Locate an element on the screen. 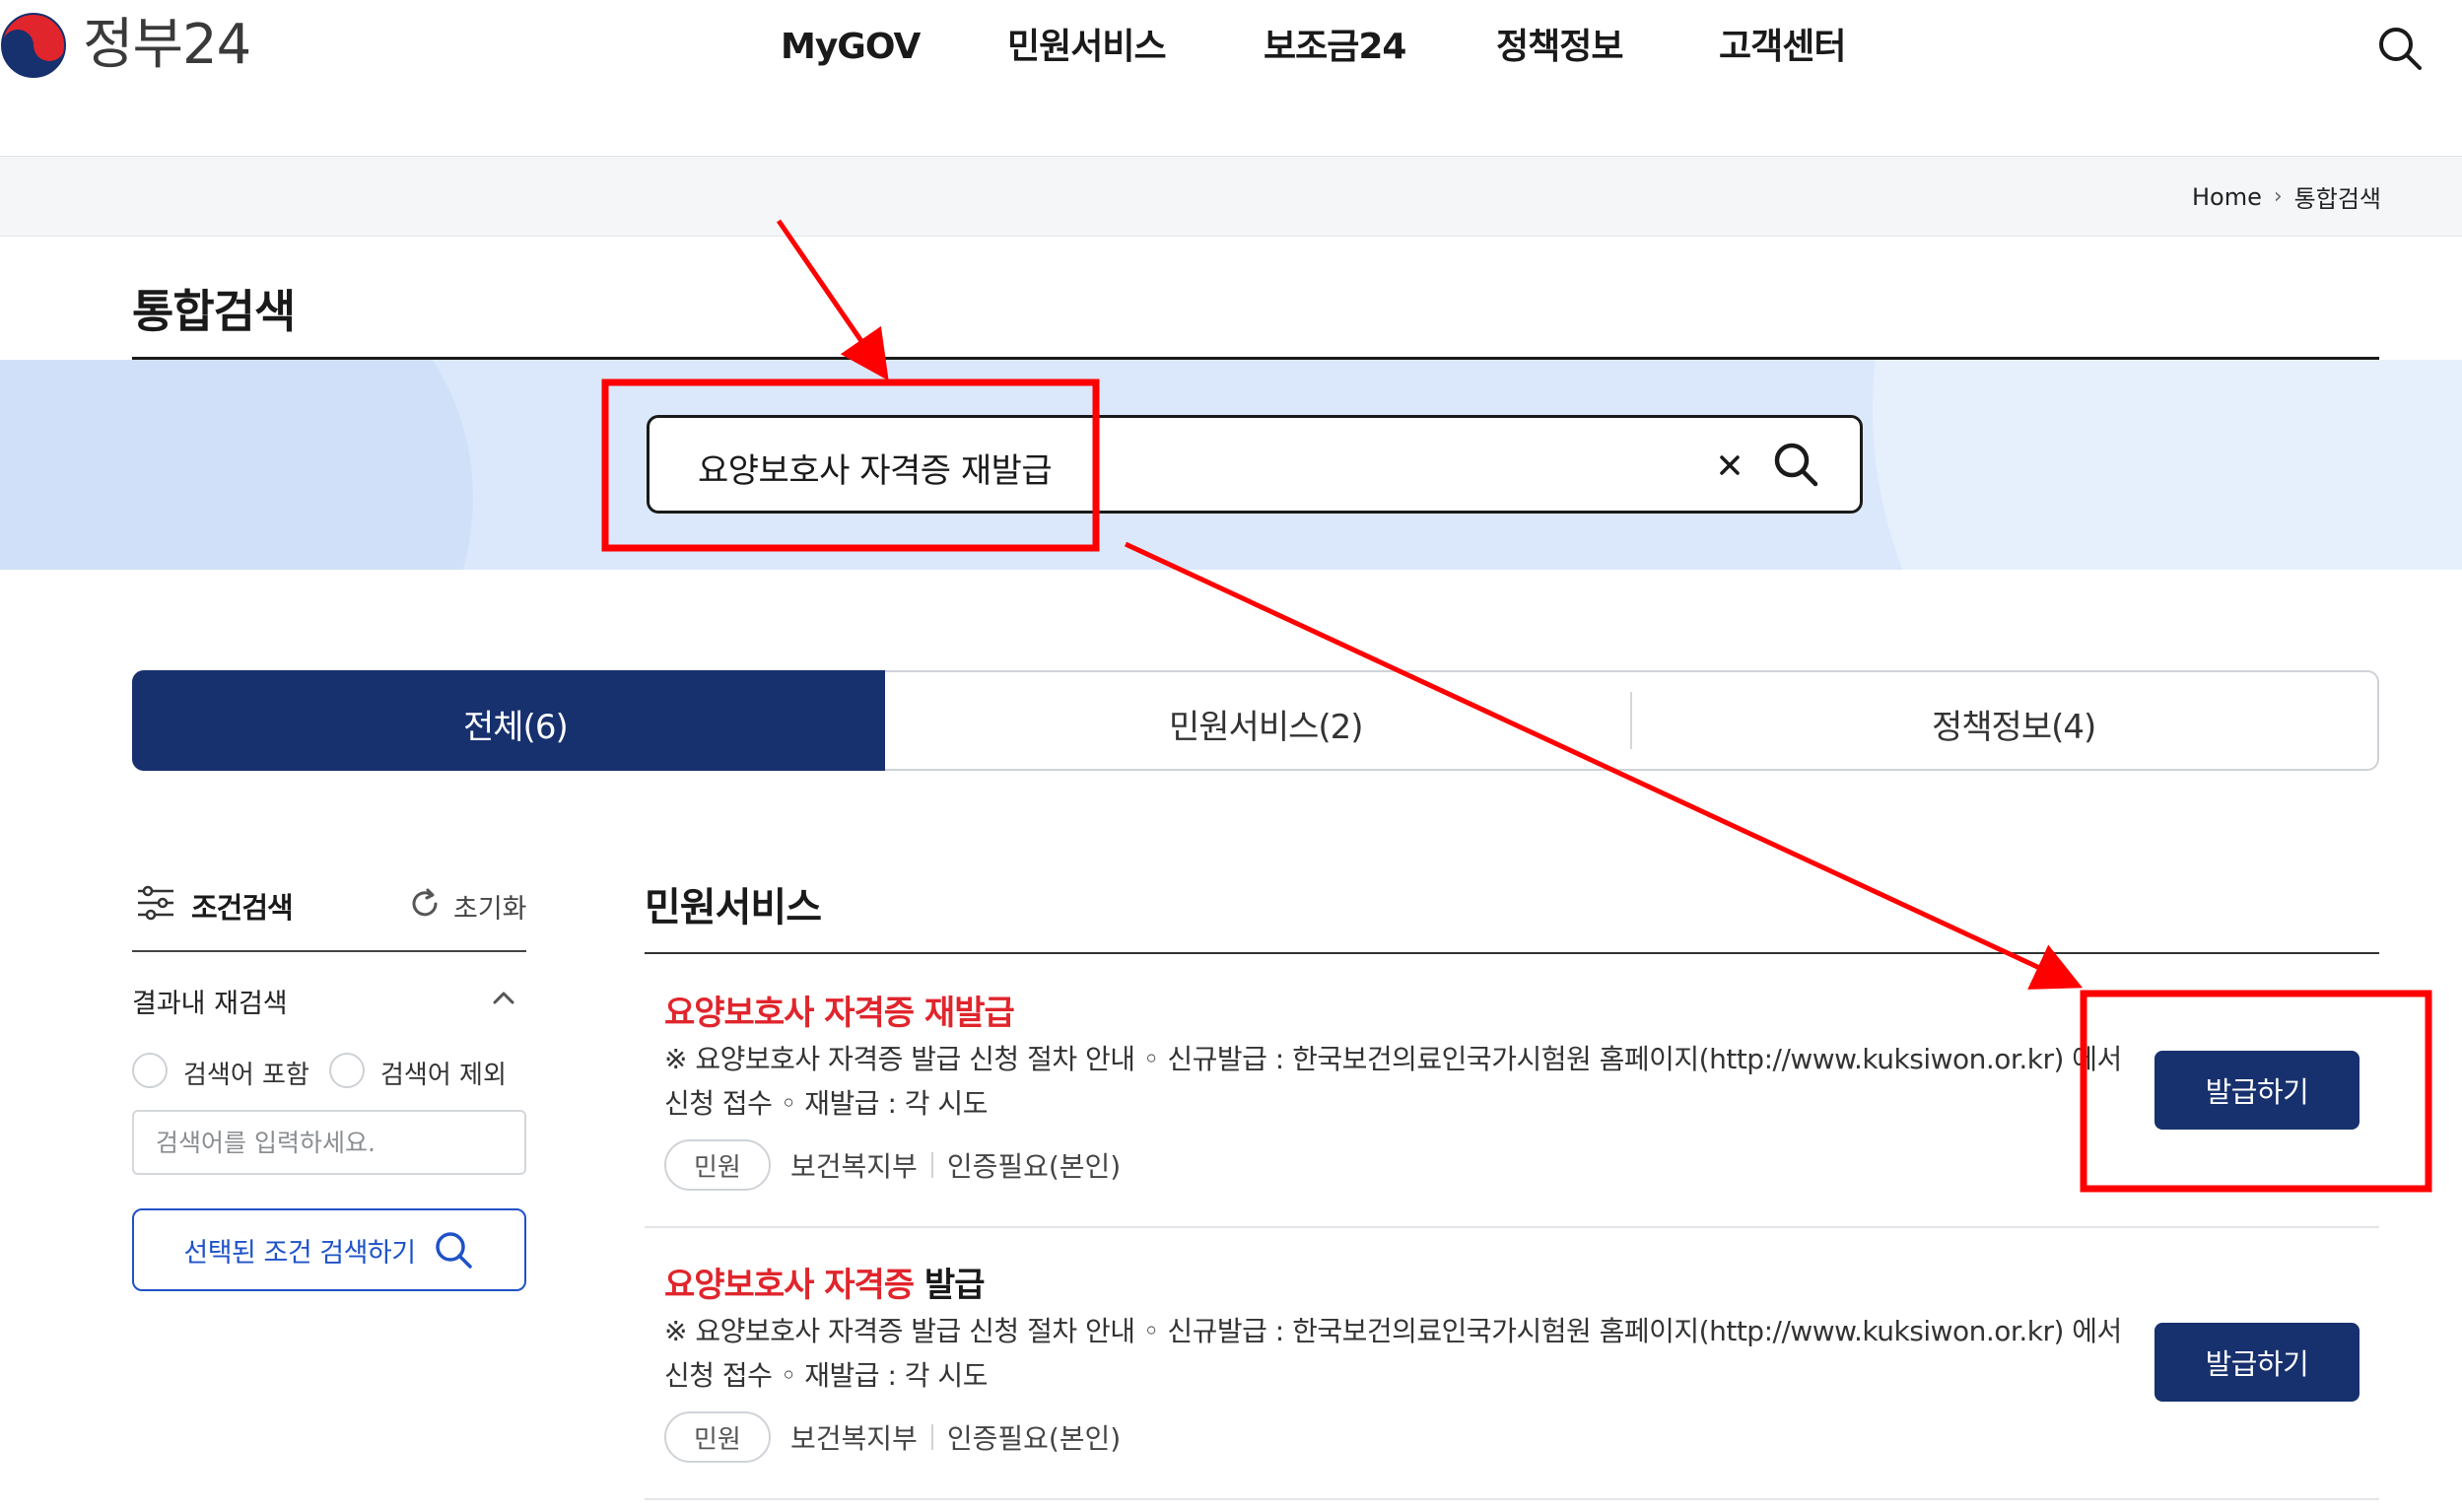  tab-all: 전체(6) is located at coordinates (516, 724).